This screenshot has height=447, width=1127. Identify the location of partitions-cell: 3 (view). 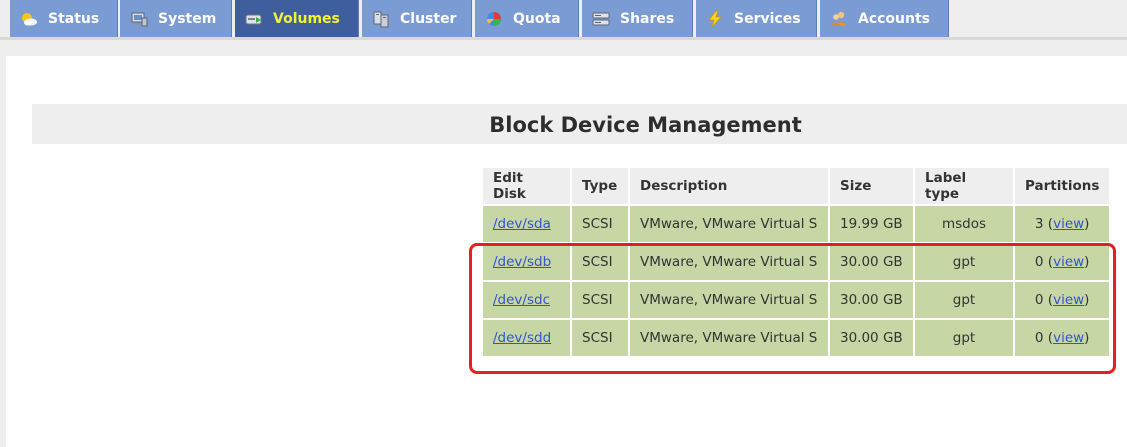
(1062, 224).